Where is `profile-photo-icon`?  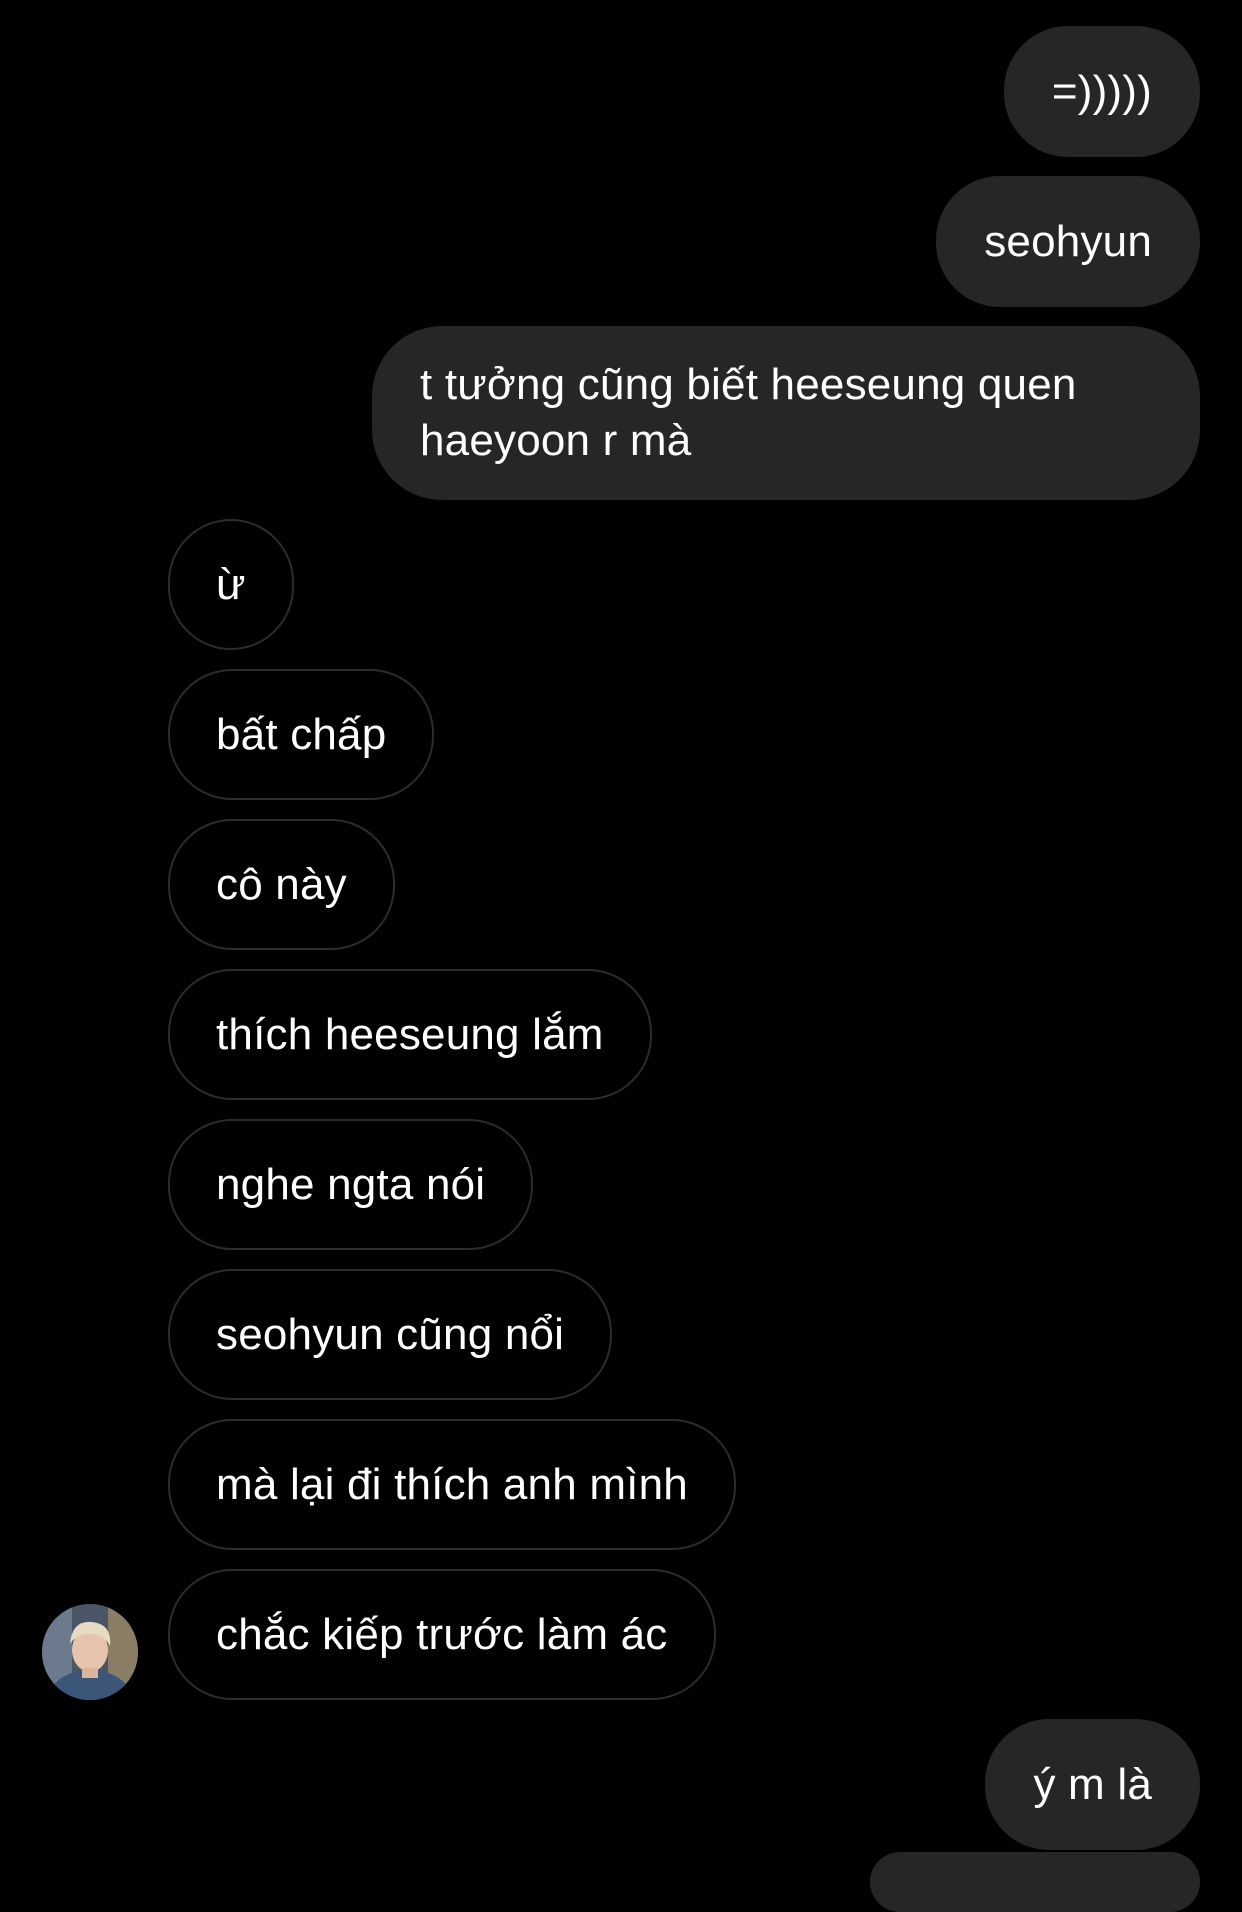
profile-photo-icon is located at coordinates (90, 1652).